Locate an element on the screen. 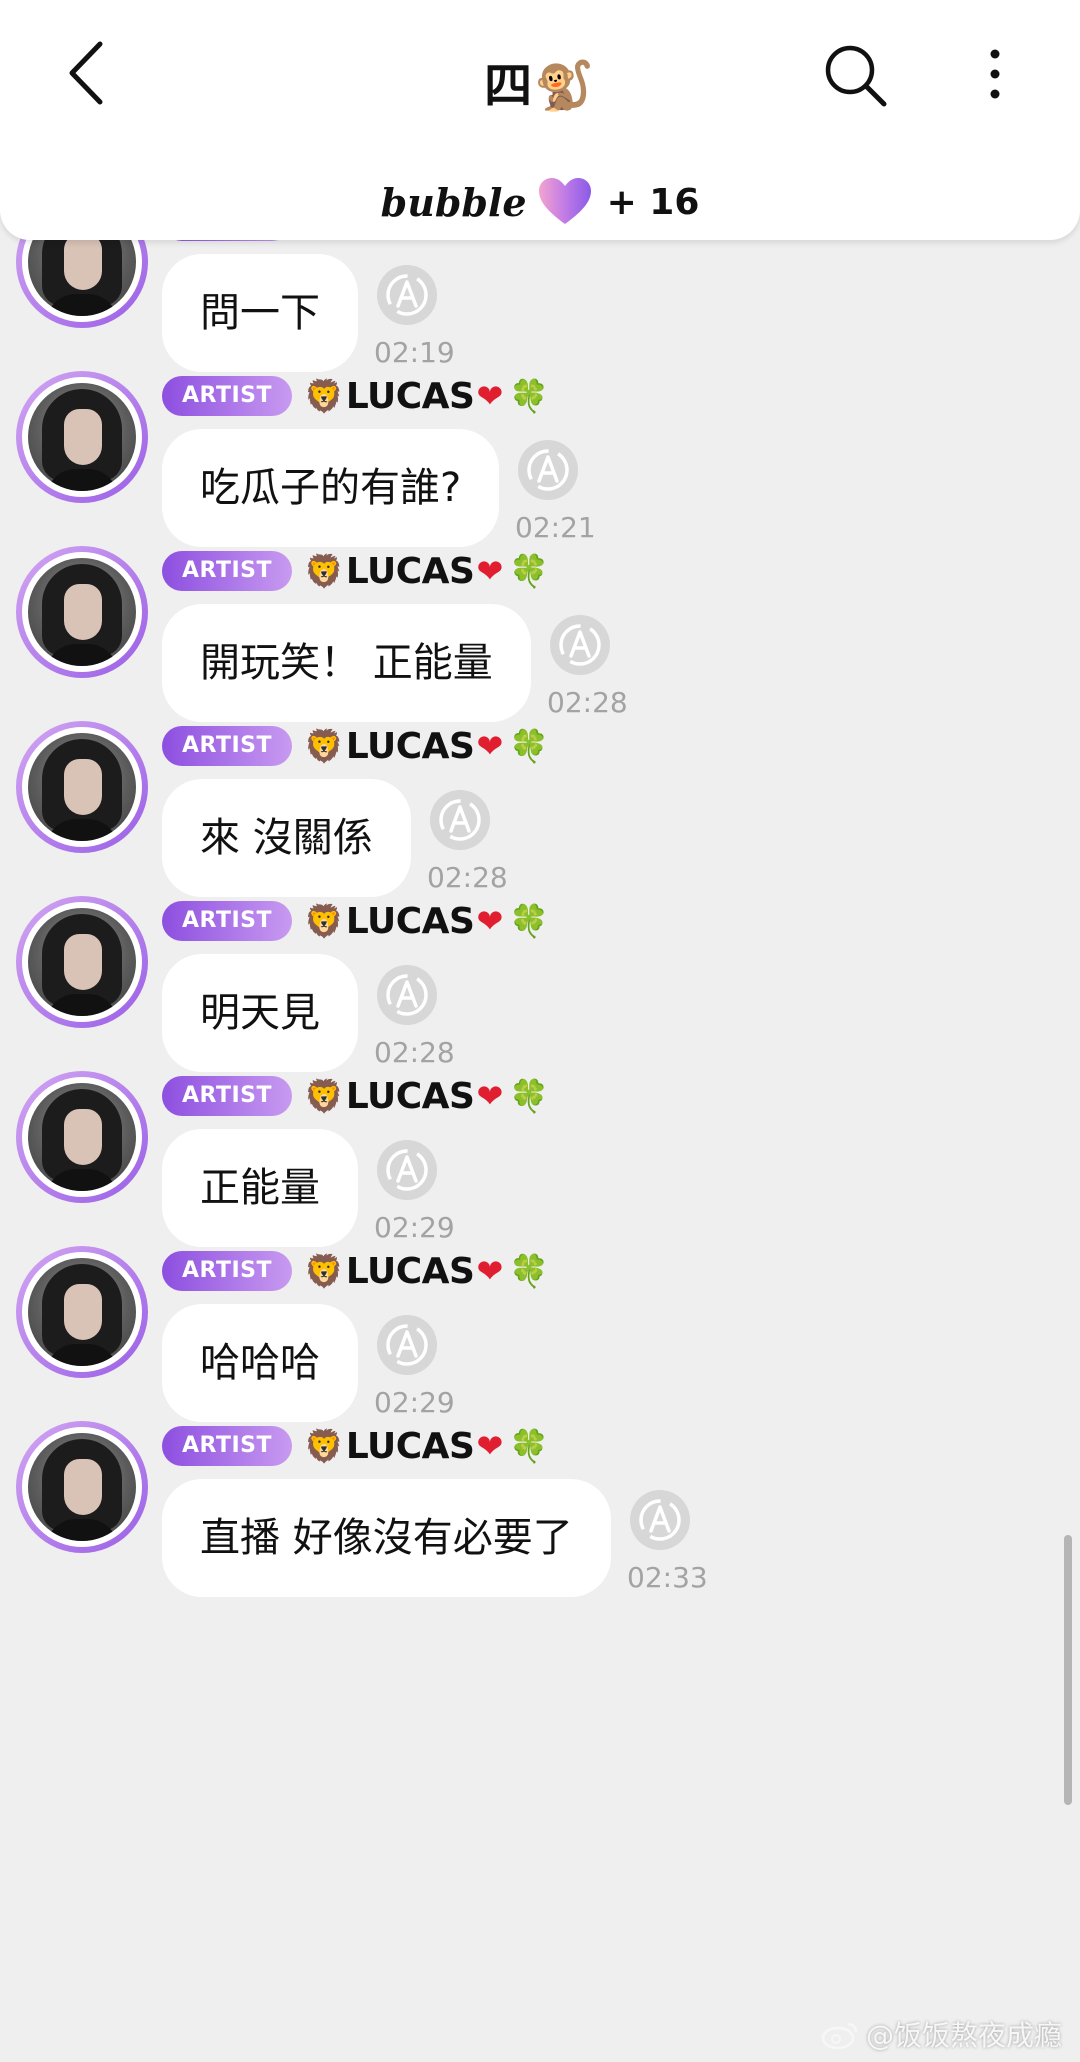  message-row: ARTIST 🦁 LUCAS ❤ 🍀 來 沒關係 02:28 is located at coordinates (540, 817).